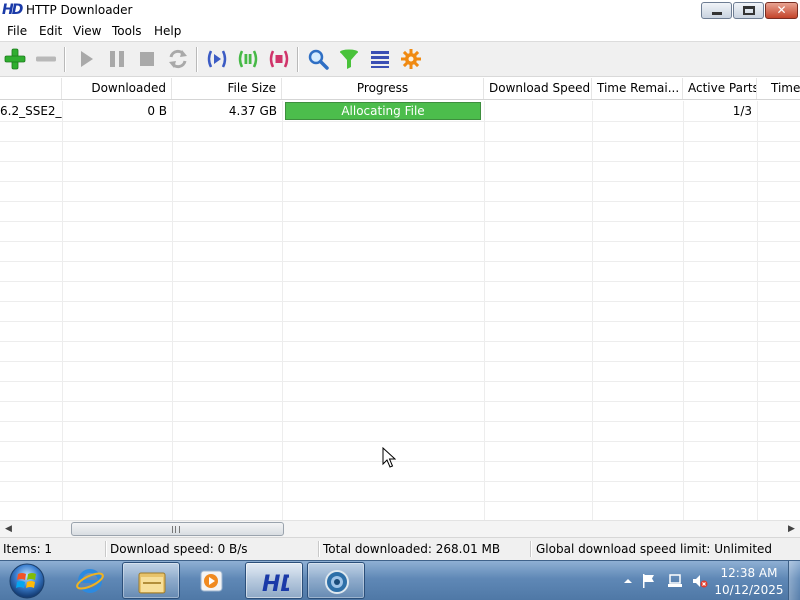 This screenshot has width=800, height=600. Describe the element at coordinates (17, 31) in the screenshot. I see `menu-file: File` at that location.